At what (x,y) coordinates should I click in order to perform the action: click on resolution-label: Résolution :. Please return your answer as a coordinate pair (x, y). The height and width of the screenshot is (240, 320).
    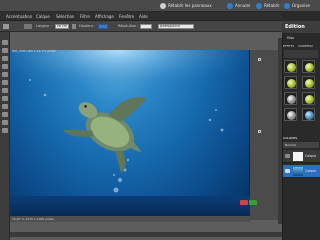
    Looking at the image, I should click on (128, 26).